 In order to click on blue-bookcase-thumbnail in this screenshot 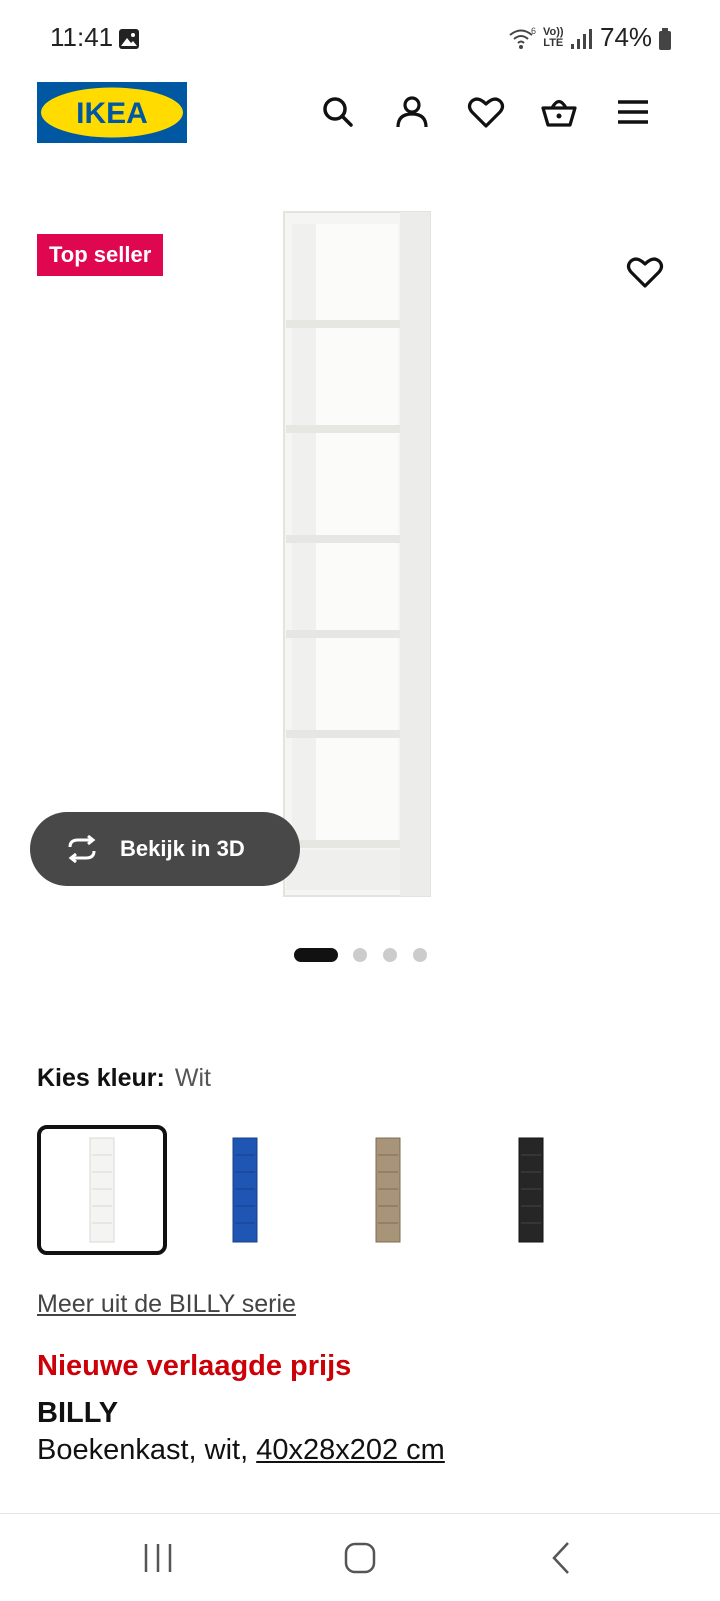, I will do `click(245, 1190)`.